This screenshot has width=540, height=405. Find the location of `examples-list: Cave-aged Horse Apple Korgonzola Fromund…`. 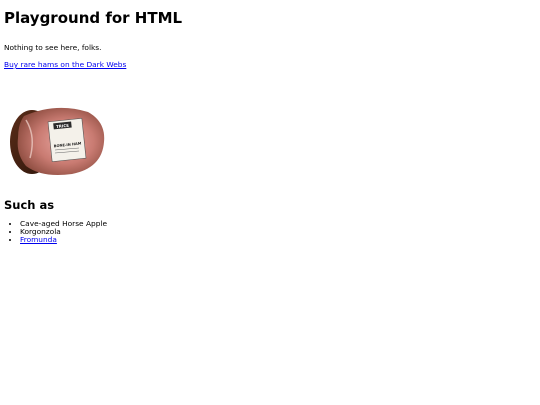

examples-list: Cave-aged Horse Apple Korgonzola Fromund… is located at coordinates (270, 232).